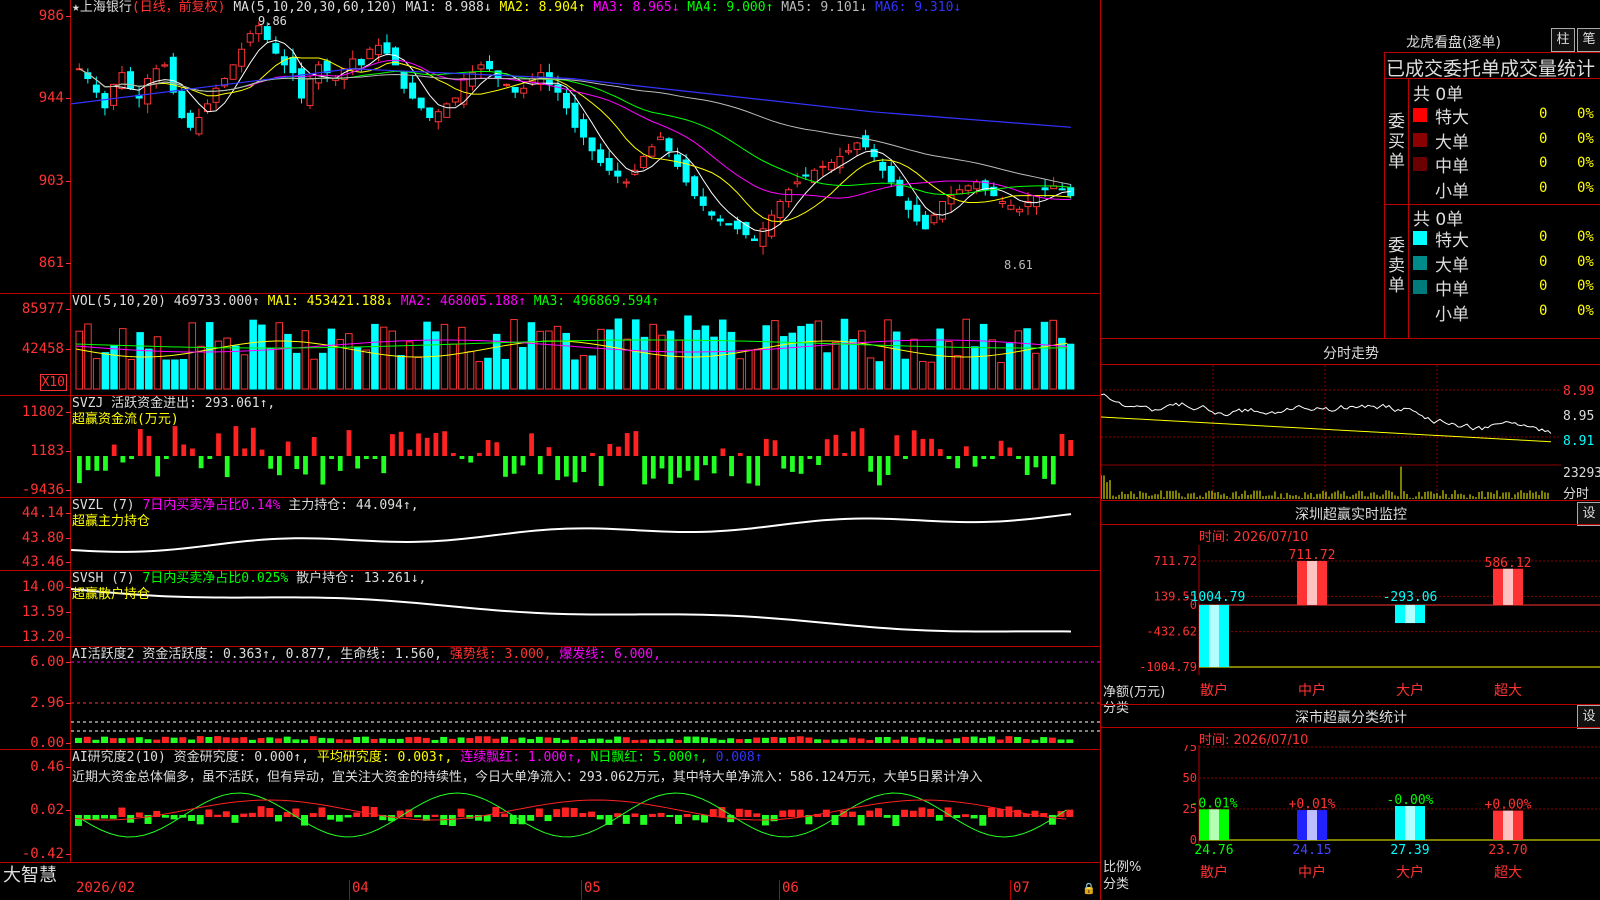 Image resolution: width=1600 pixels, height=900 pixels. What do you see at coordinates (1089, 888) in the screenshot?
I see `lock-icon: 🔒` at bounding box center [1089, 888].